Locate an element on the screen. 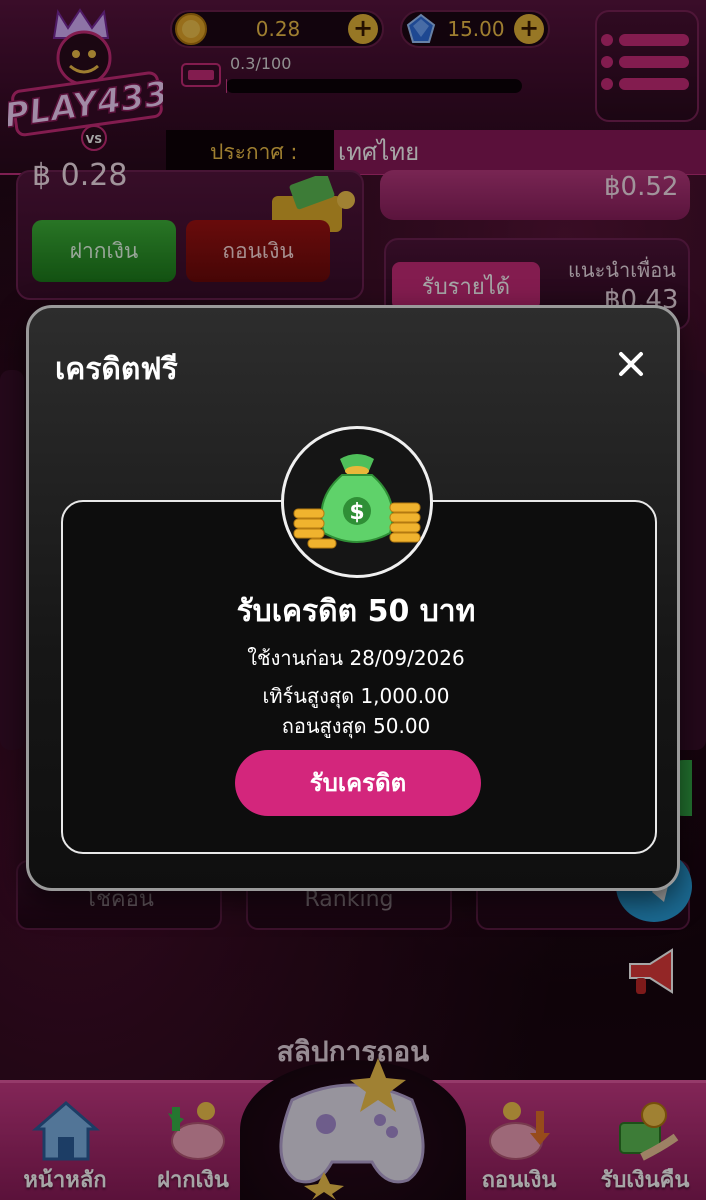 The height and width of the screenshot is (1200, 706). credit-expiry: ใช้งานก่อน 28/09/2026 is located at coordinates (356, 658).